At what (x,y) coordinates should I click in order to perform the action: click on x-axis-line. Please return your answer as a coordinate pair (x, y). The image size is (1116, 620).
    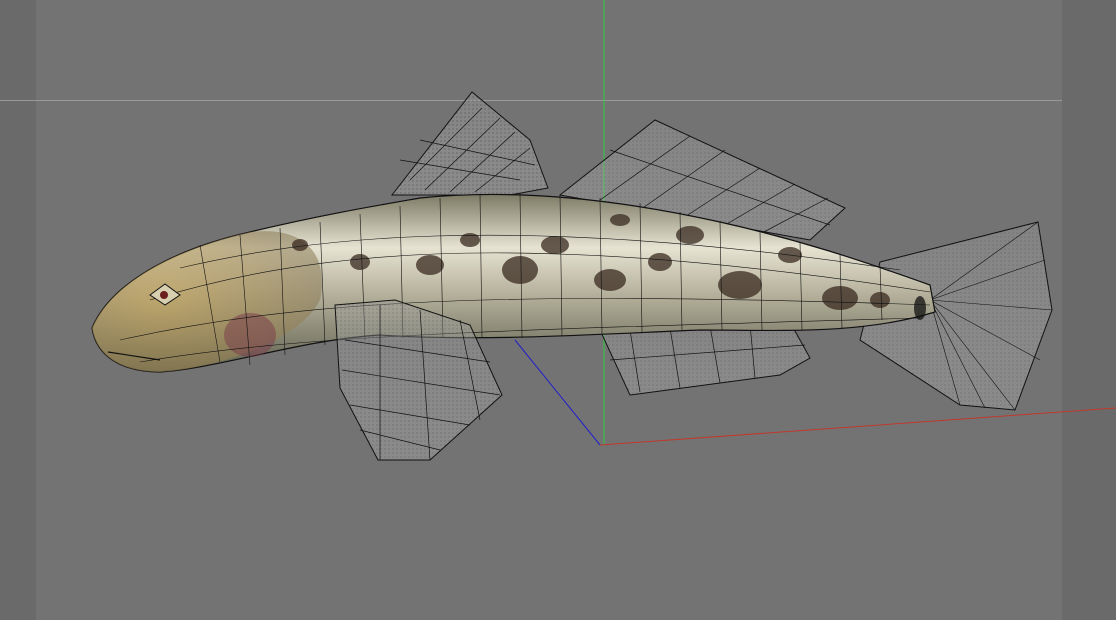
    Looking at the image, I should click on (857, 426).